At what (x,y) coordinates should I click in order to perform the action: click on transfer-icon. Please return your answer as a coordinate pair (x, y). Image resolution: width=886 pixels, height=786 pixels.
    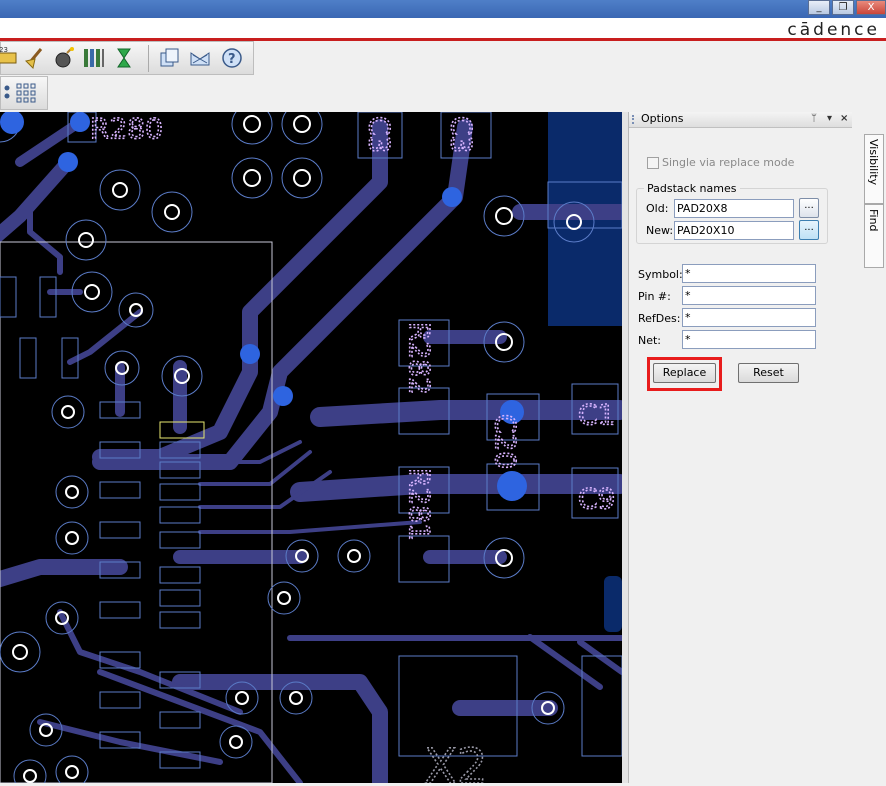
    Looking at the image, I should click on (200, 58).